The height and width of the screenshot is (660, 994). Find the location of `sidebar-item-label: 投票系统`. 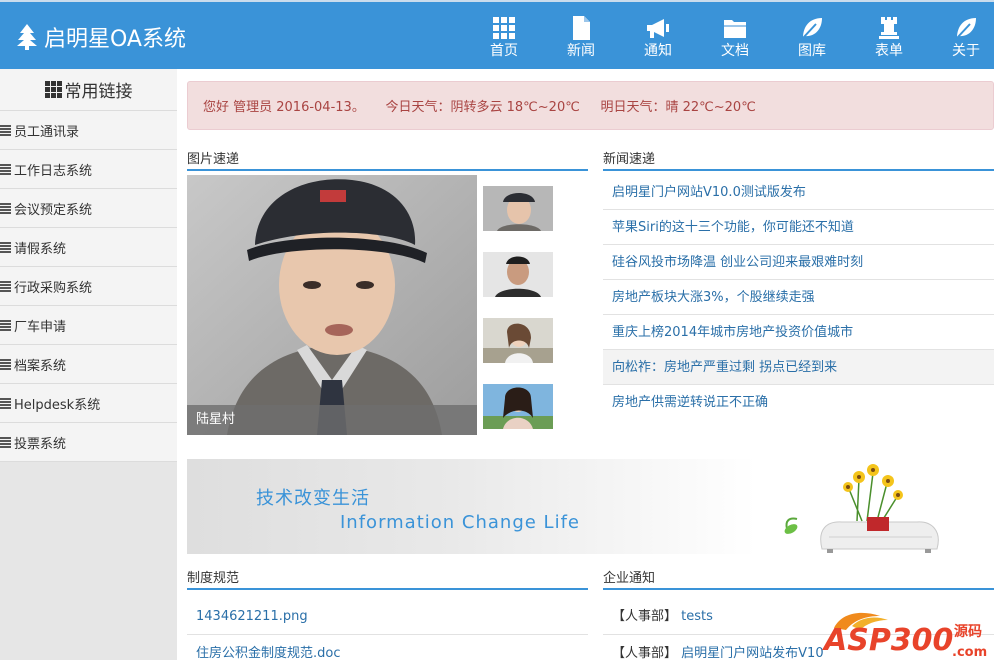

sidebar-item-label: 投票系统 is located at coordinates (40, 444).